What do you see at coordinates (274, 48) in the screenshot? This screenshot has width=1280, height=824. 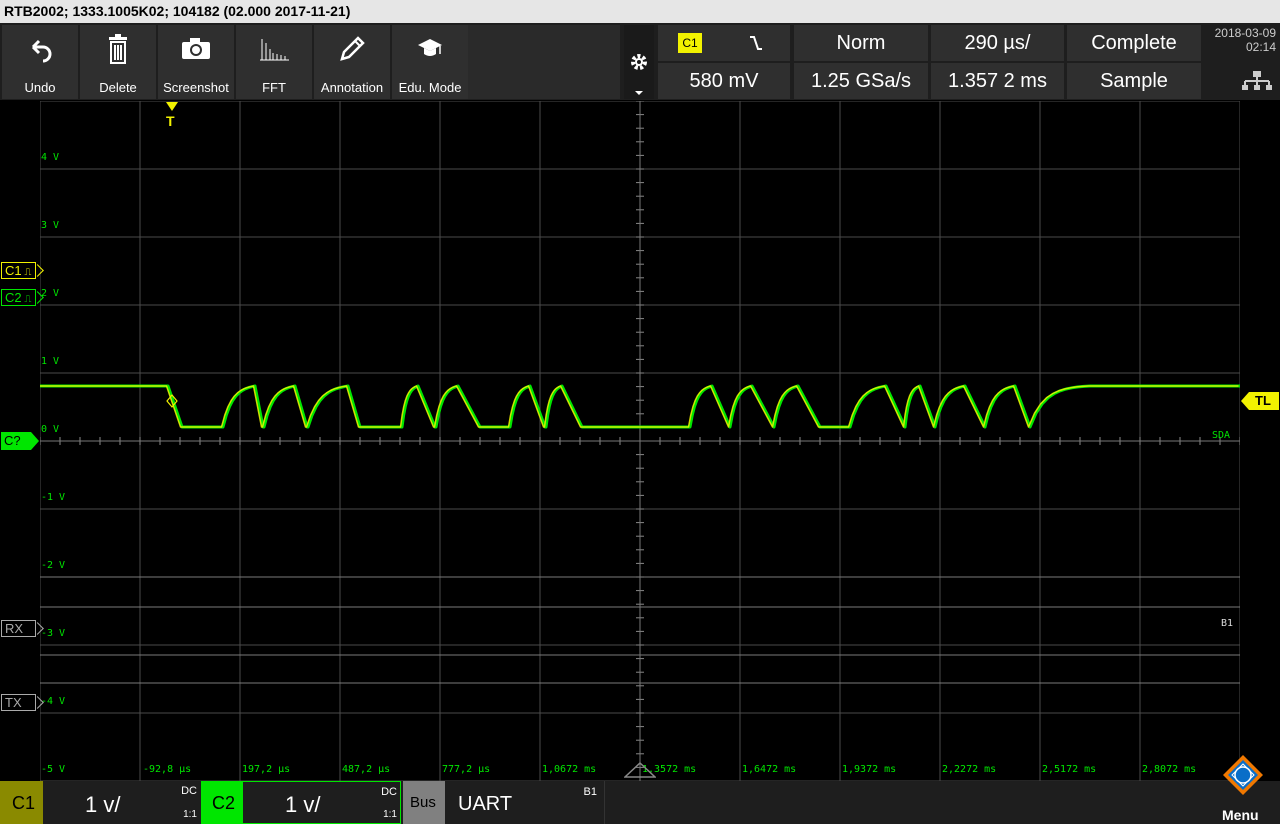 I see `fft-spectrum-icon` at bounding box center [274, 48].